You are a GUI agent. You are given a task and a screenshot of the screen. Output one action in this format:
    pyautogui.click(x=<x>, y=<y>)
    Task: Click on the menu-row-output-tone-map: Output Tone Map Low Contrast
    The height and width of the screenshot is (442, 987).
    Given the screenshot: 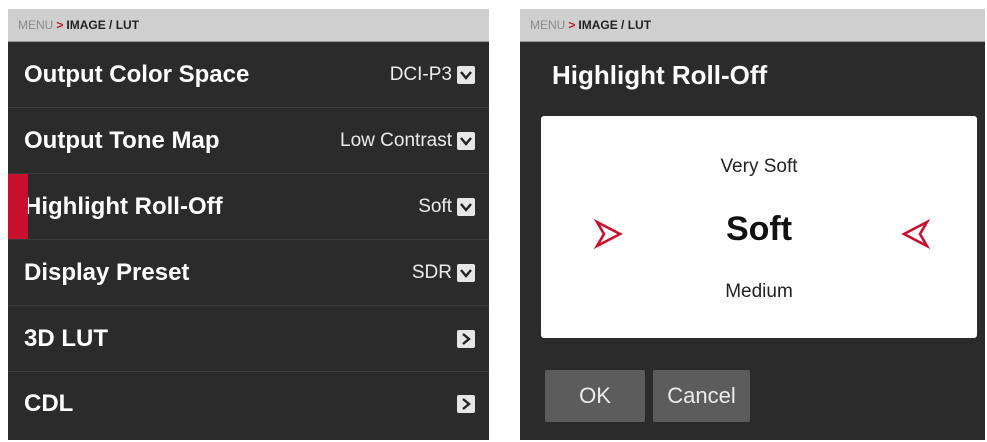 What is the action you would take?
    pyautogui.click(x=248, y=141)
    